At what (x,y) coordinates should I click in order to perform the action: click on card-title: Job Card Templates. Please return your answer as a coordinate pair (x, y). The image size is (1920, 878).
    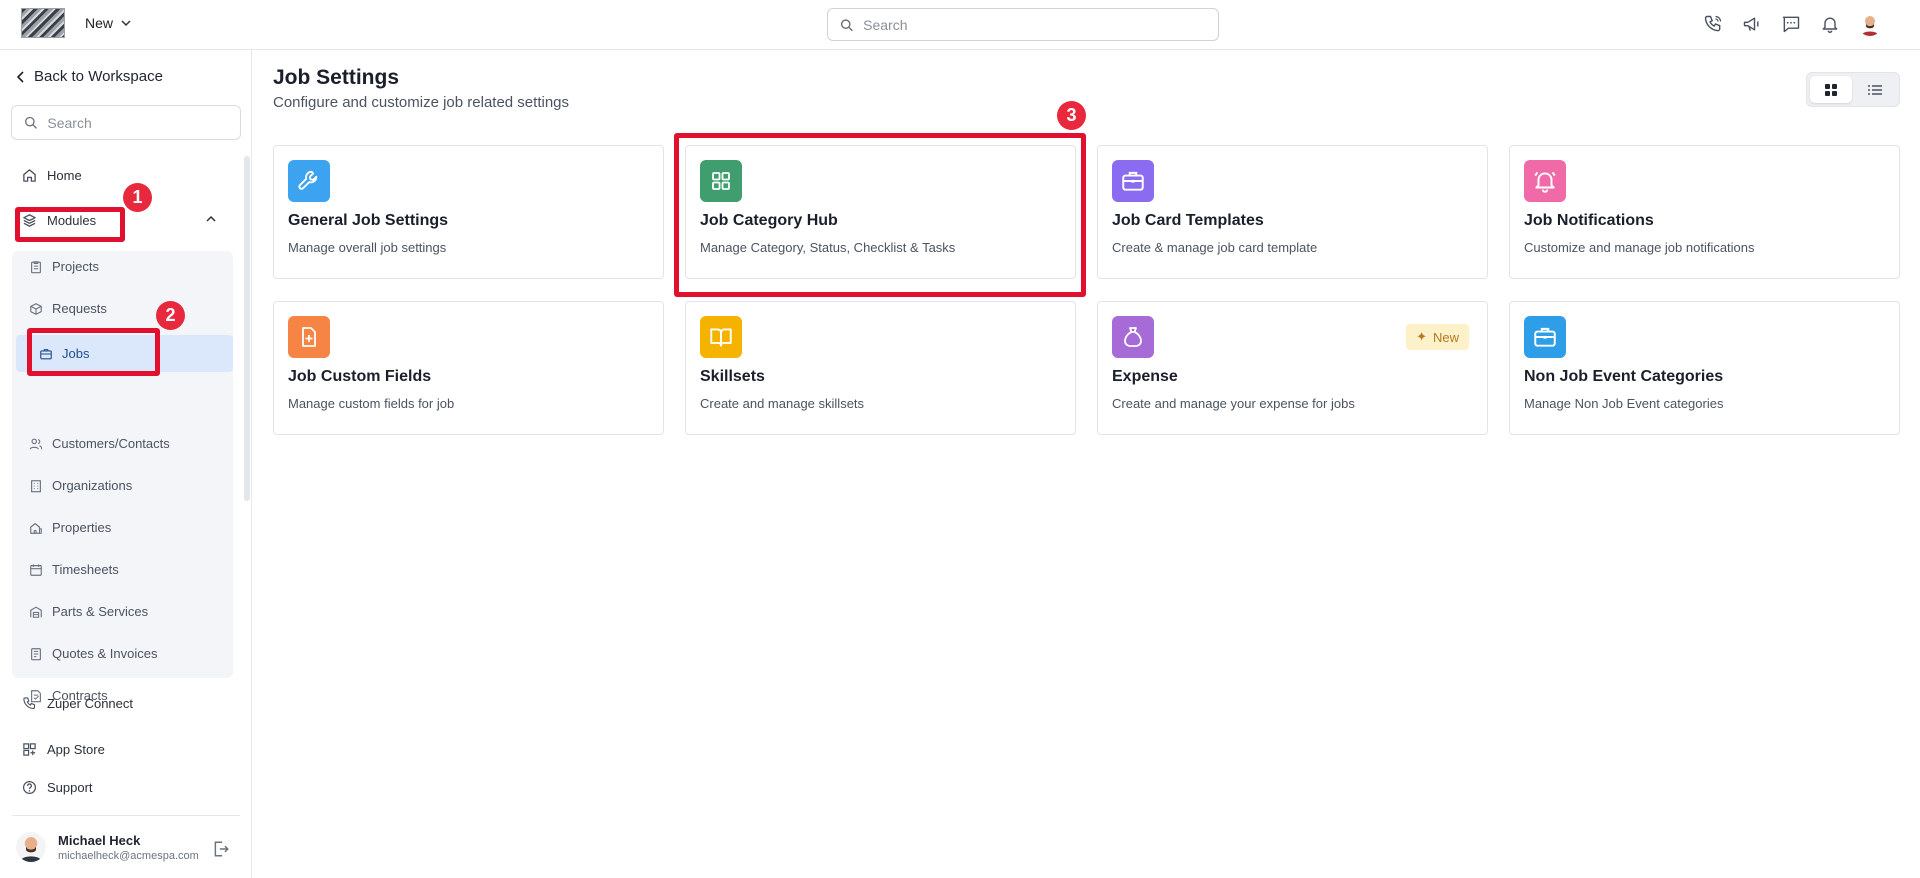
    Looking at the image, I should click on (1188, 220).